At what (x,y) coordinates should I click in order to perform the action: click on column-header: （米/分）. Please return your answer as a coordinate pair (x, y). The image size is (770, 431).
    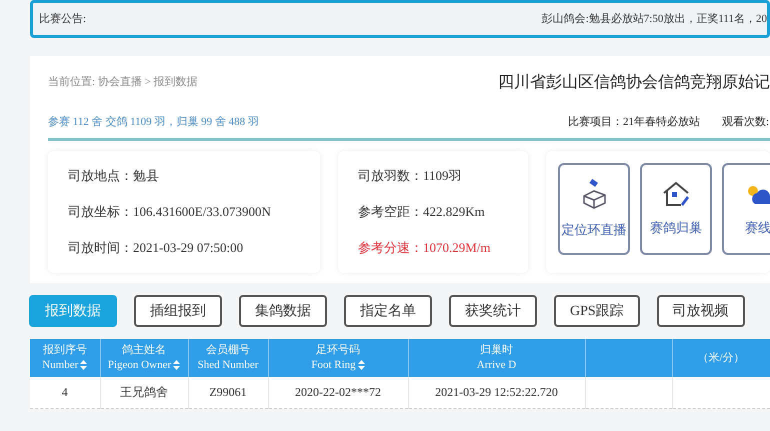
    Looking at the image, I should click on (721, 358).